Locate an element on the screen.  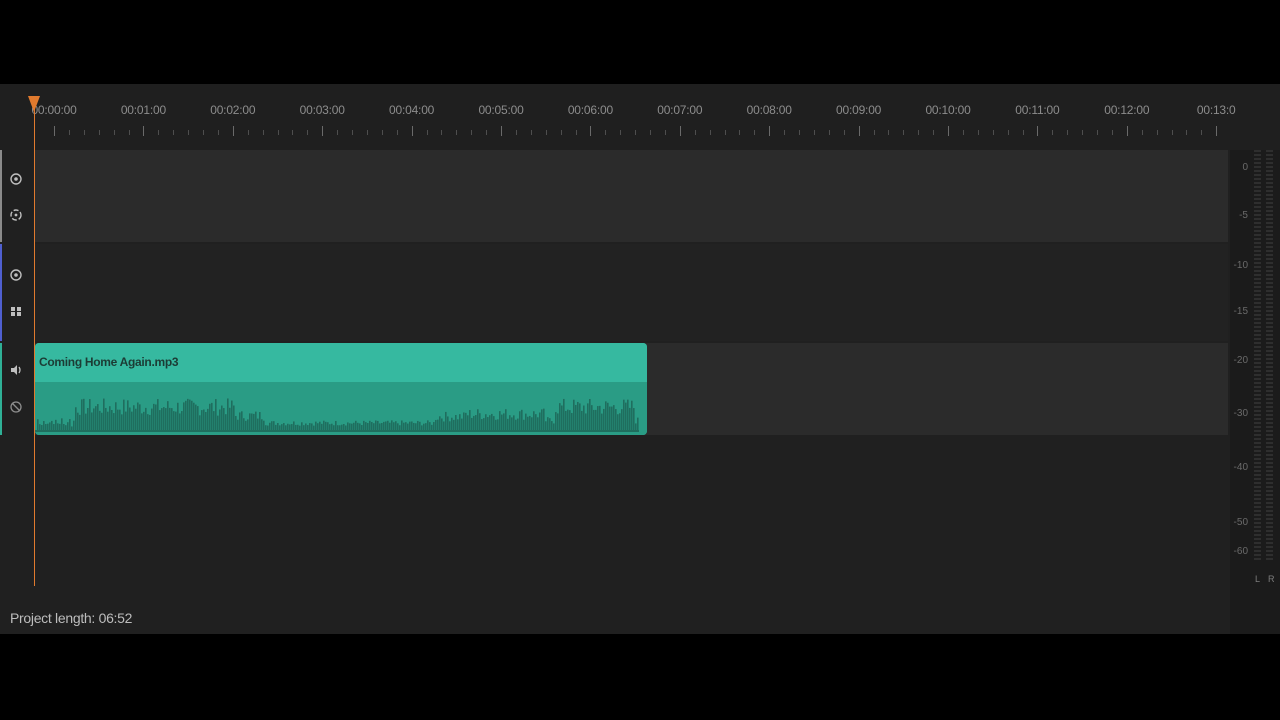
track-header-video is located at coordinates (16, 196).